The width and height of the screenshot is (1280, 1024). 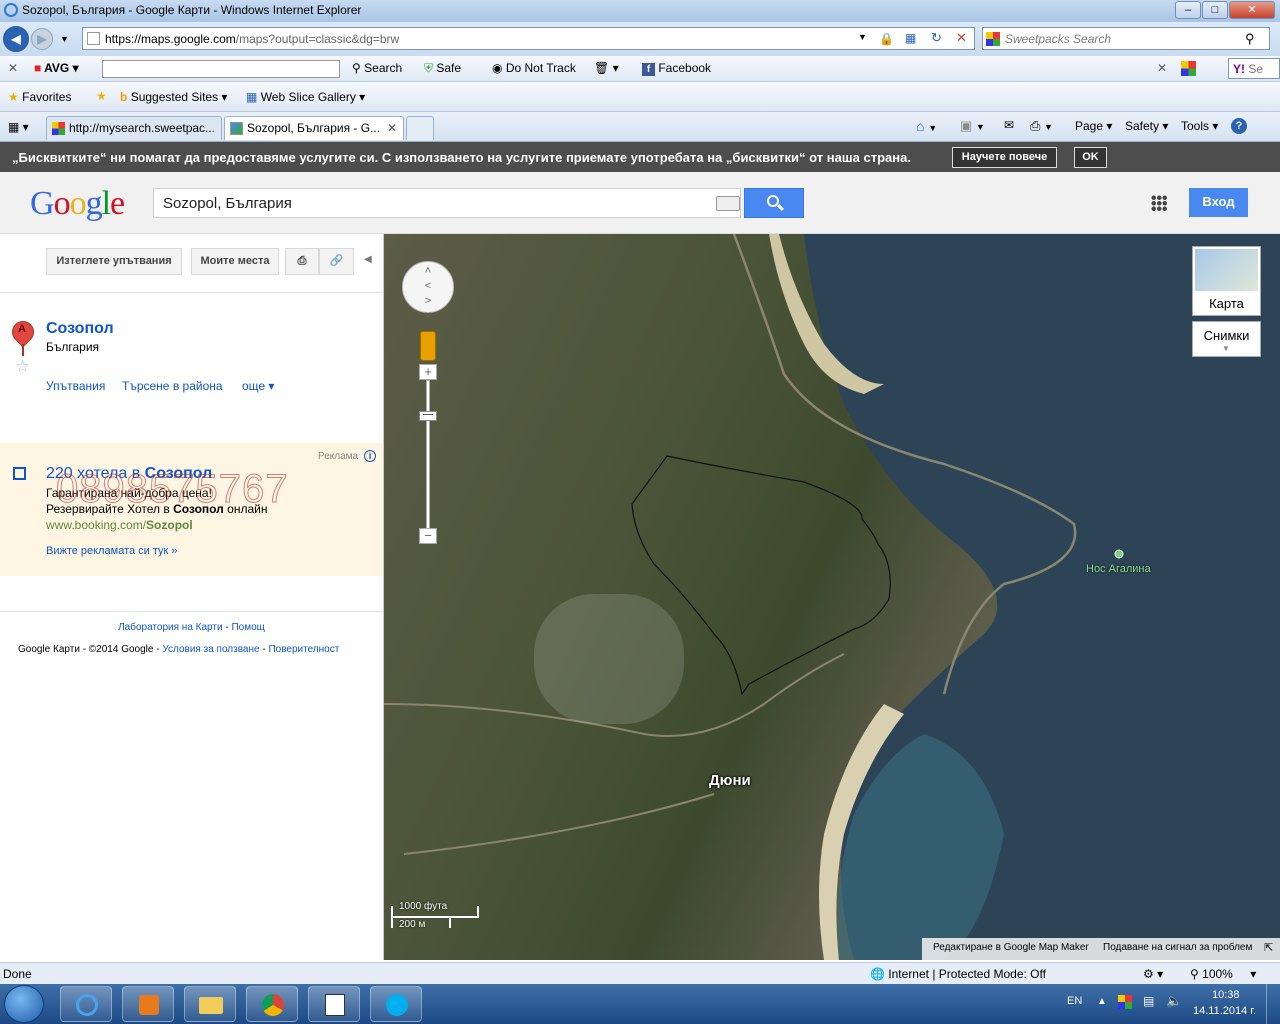 I want to click on mail-icon: ✉, so click(x=1009, y=125).